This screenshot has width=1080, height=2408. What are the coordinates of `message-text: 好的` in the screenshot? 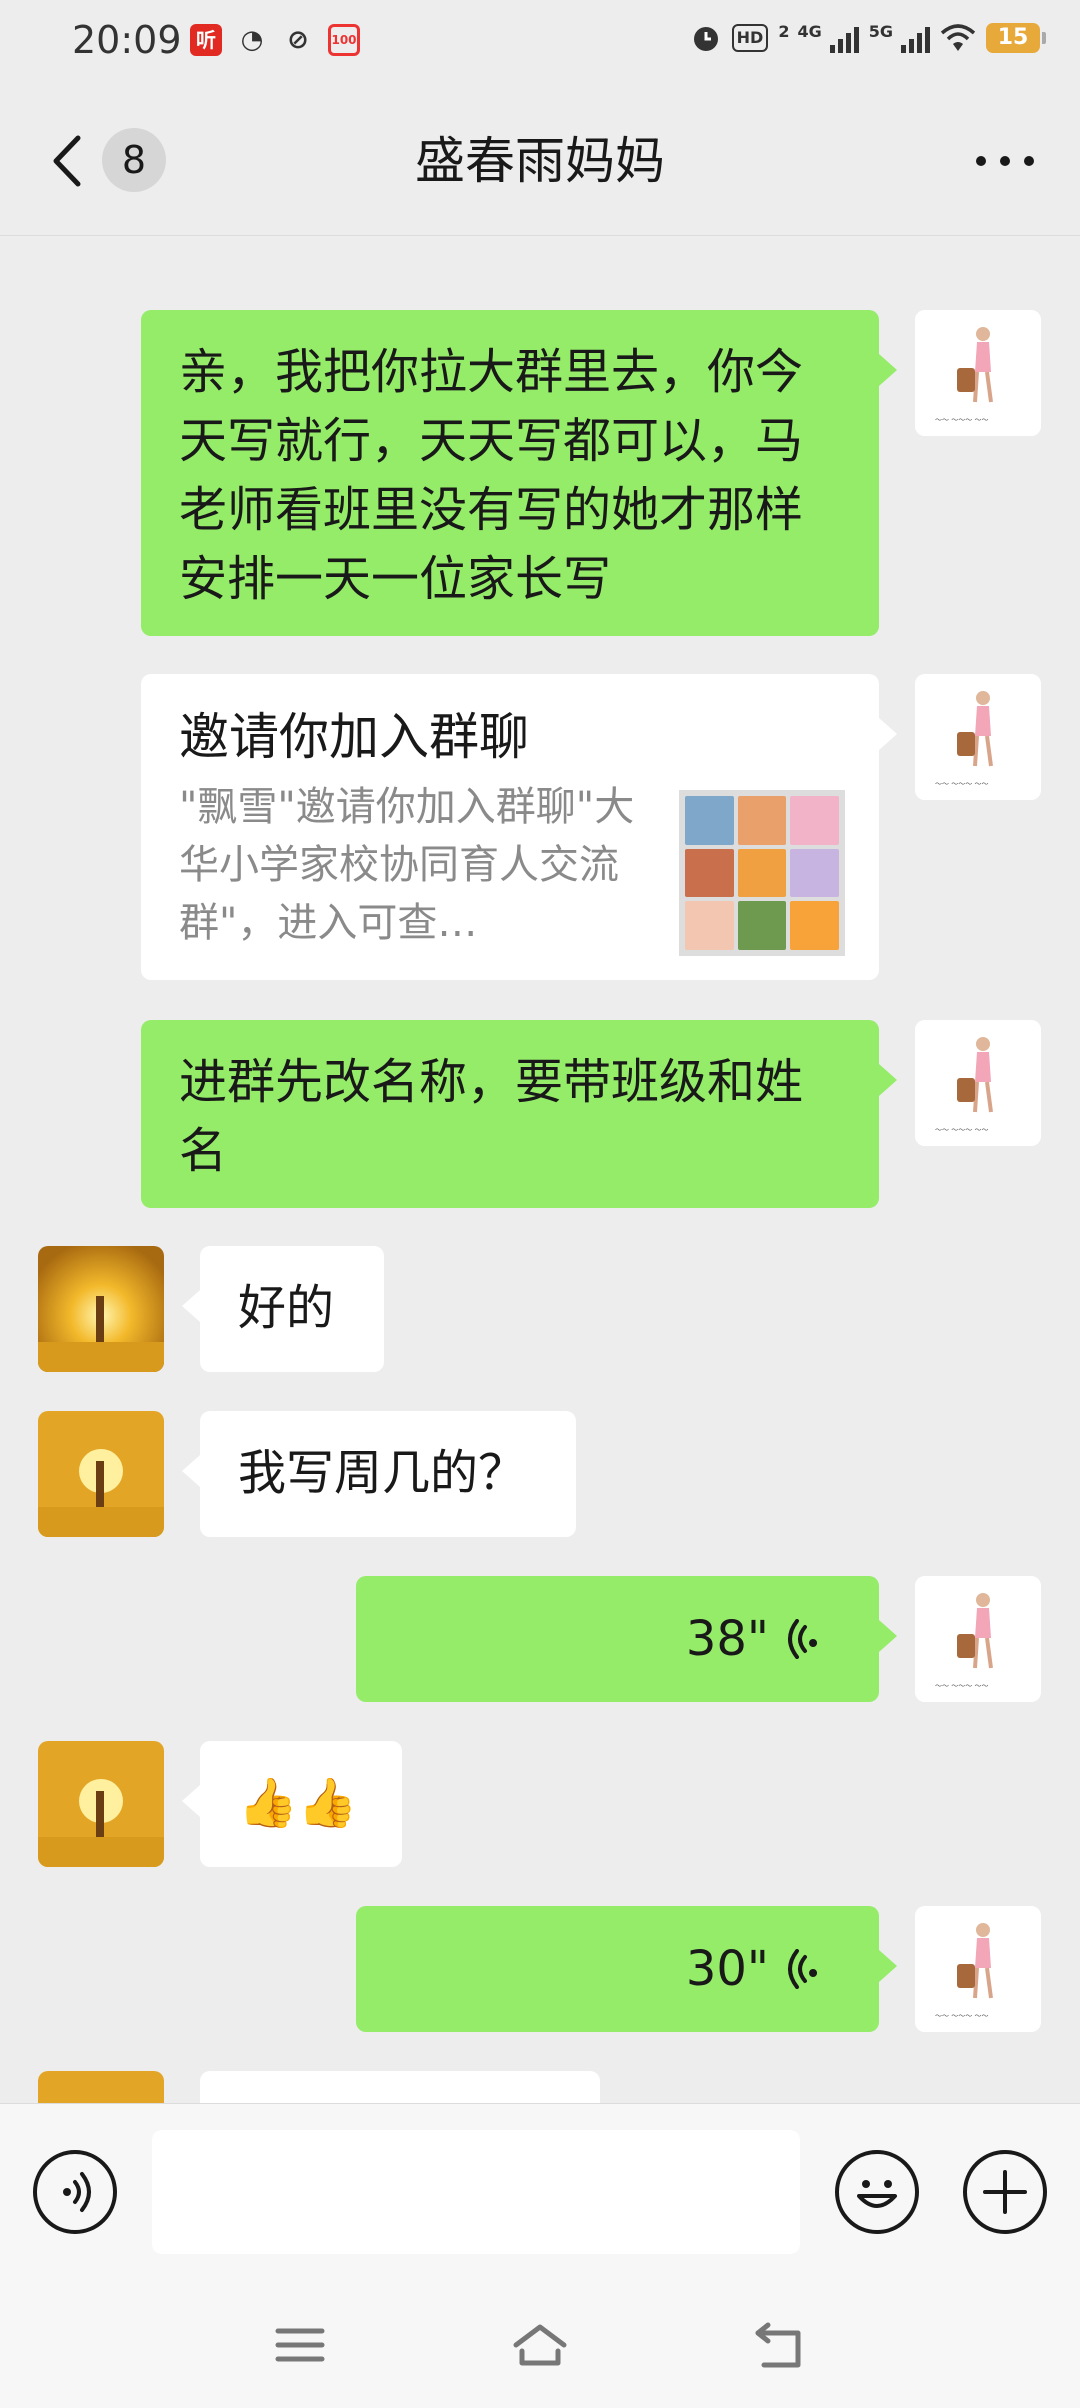 It's located at (286, 1308).